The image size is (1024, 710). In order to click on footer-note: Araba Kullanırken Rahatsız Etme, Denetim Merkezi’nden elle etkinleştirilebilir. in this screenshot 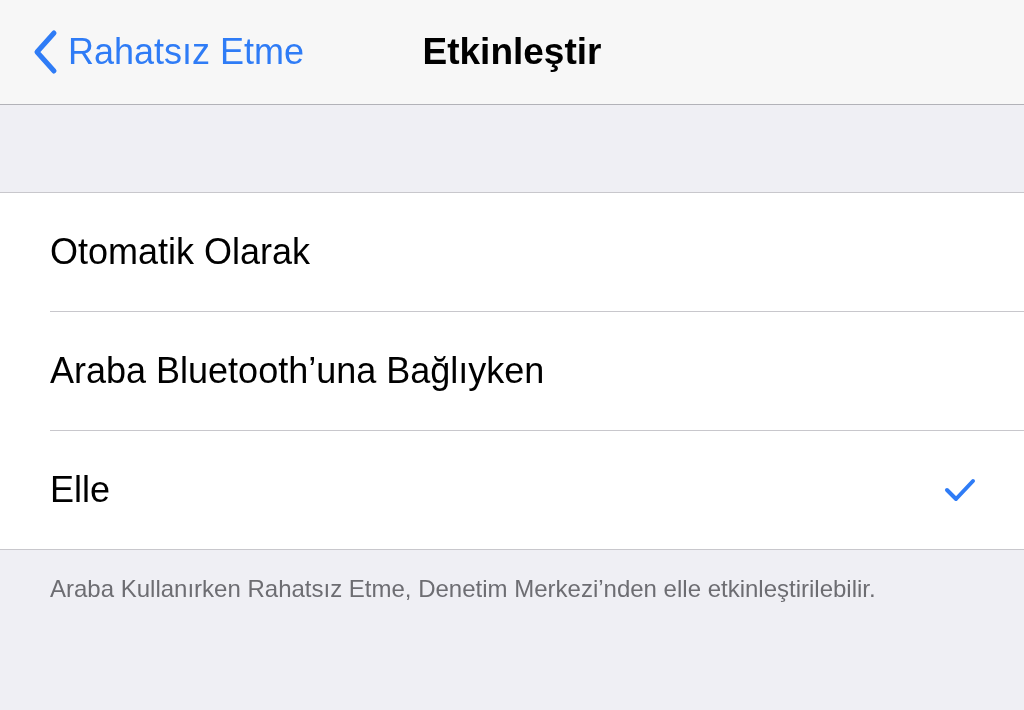, I will do `click(463, 589)`.